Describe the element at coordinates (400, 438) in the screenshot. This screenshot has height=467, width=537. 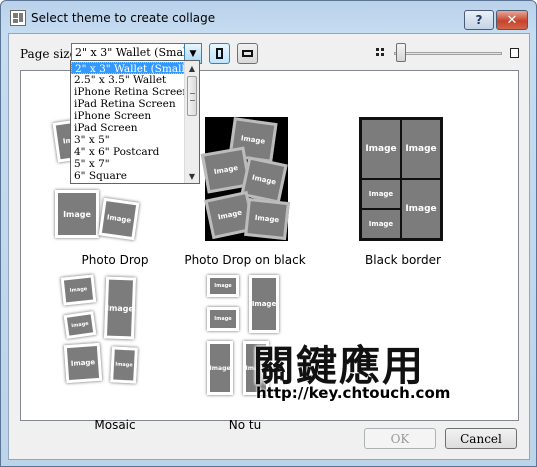
I see `ok-button: OK` at that location.